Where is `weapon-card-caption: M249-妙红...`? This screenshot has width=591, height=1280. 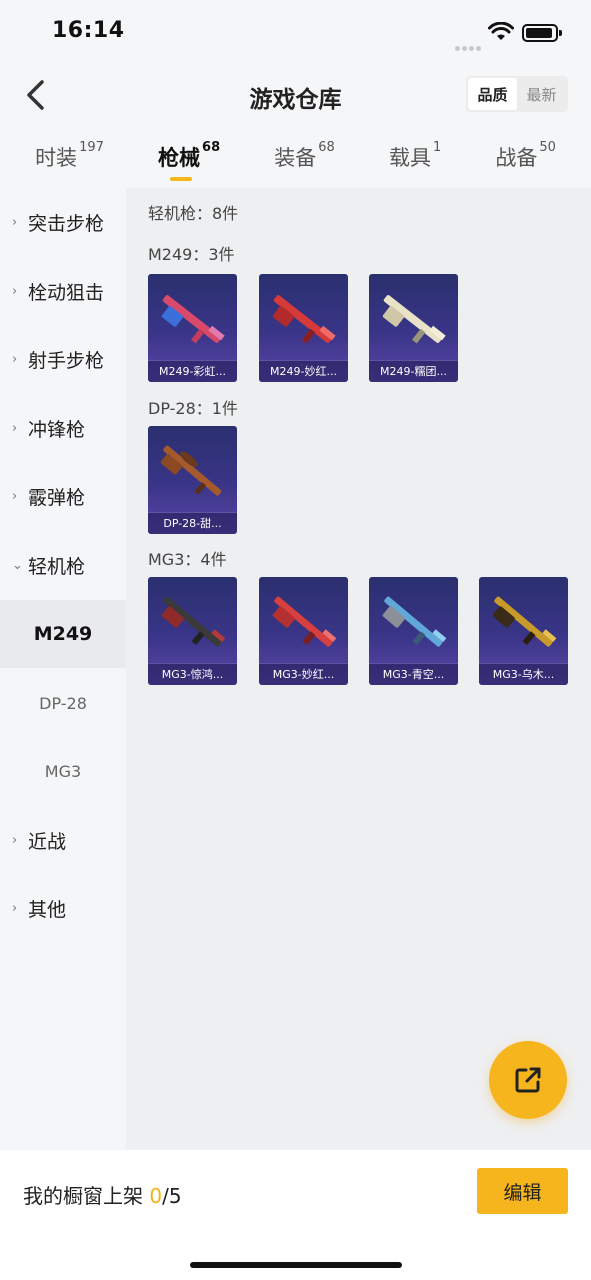 weapon-card-caption: M249-妙红... is located at coordinates (303, 371).